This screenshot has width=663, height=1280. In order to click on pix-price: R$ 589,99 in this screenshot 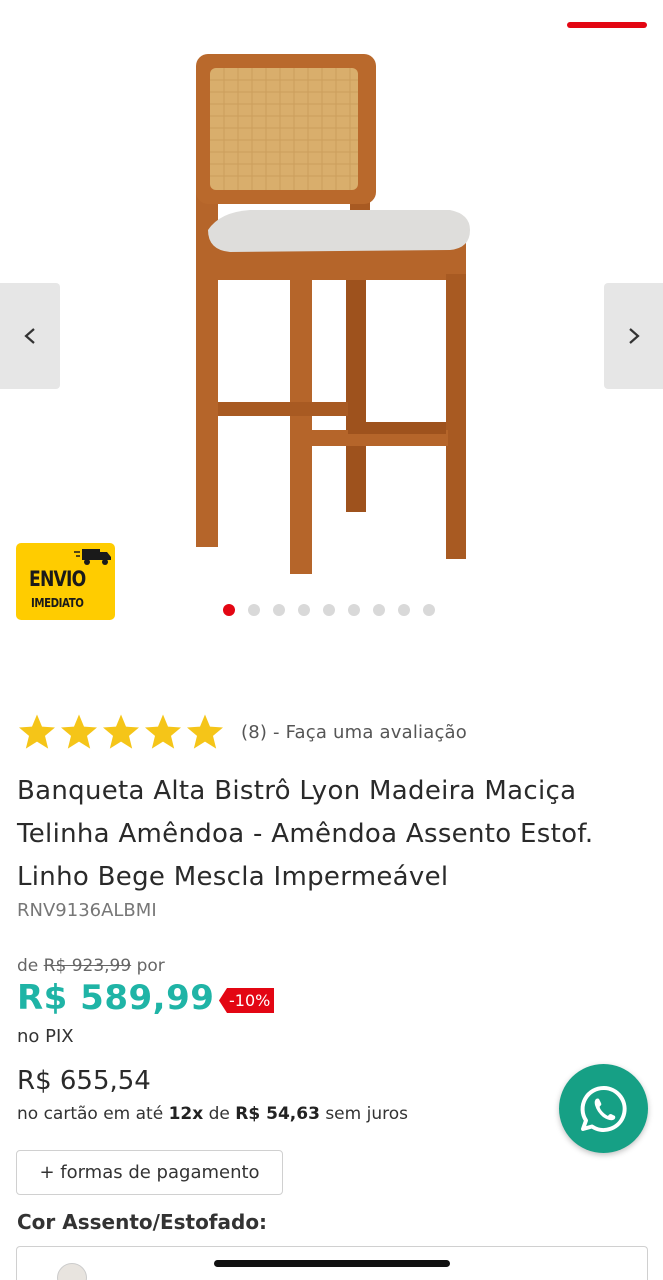, I will do `click(116, 998)`.